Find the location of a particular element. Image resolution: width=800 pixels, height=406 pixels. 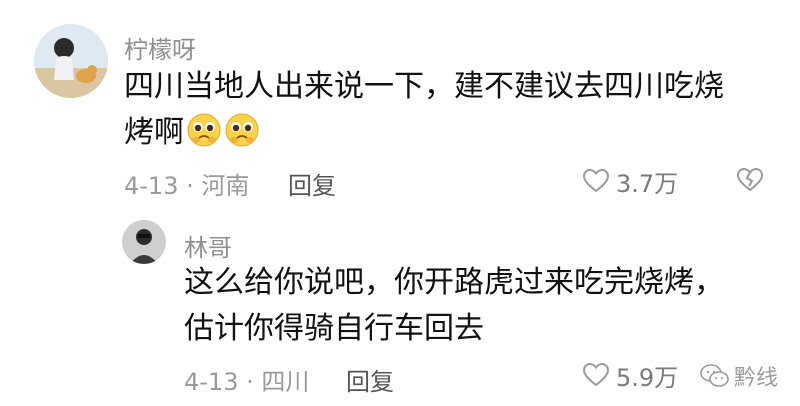

watermark: 黔线 is located at coordinates (739, 376).